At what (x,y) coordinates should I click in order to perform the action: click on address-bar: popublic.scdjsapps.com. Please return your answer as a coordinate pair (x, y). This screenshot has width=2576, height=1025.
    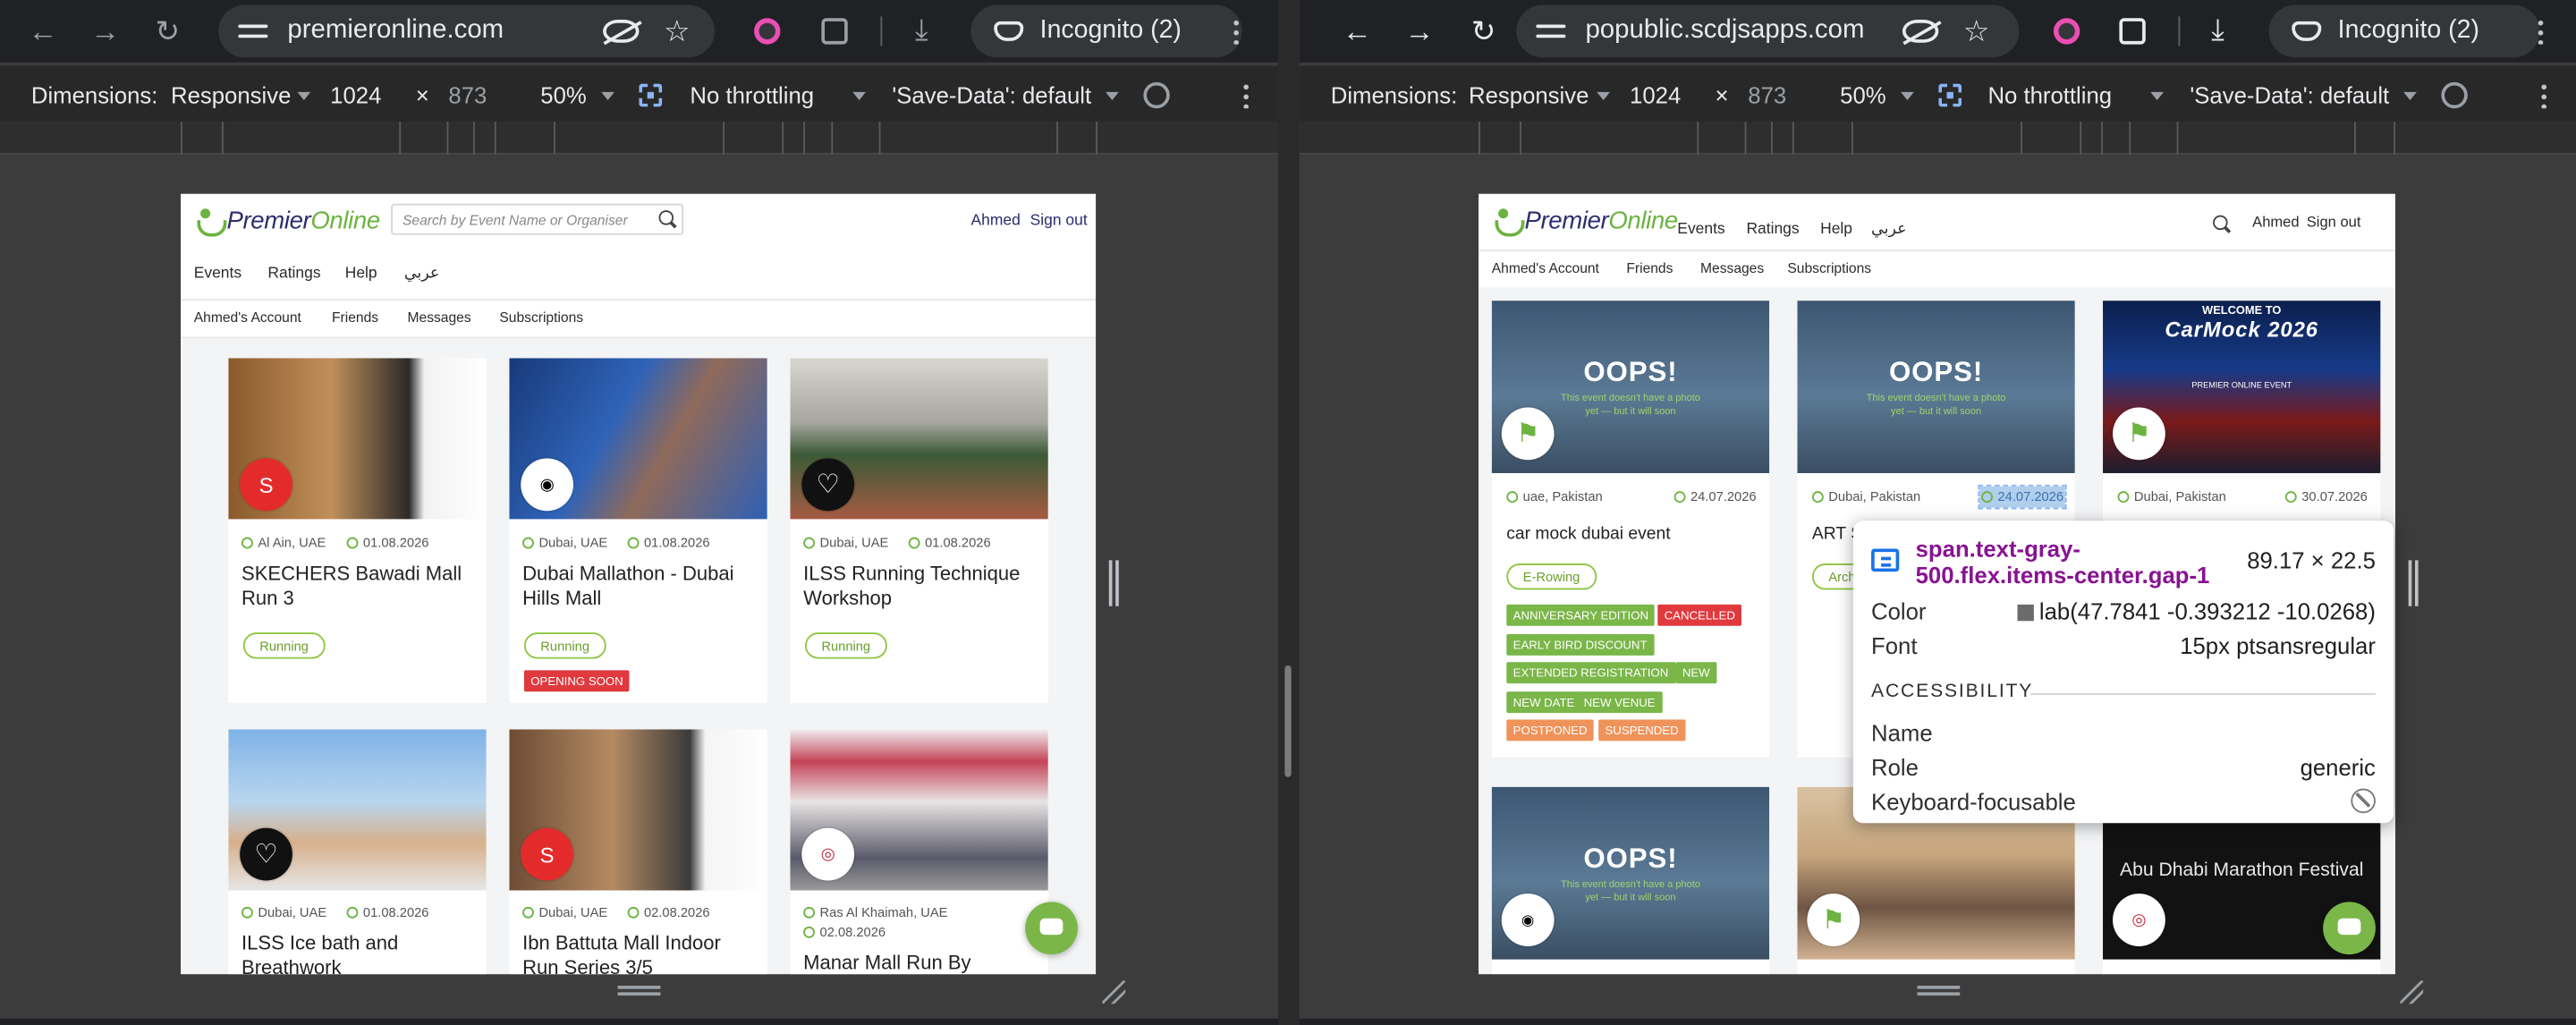
    Looking at the image, I should click on (1768, 31).